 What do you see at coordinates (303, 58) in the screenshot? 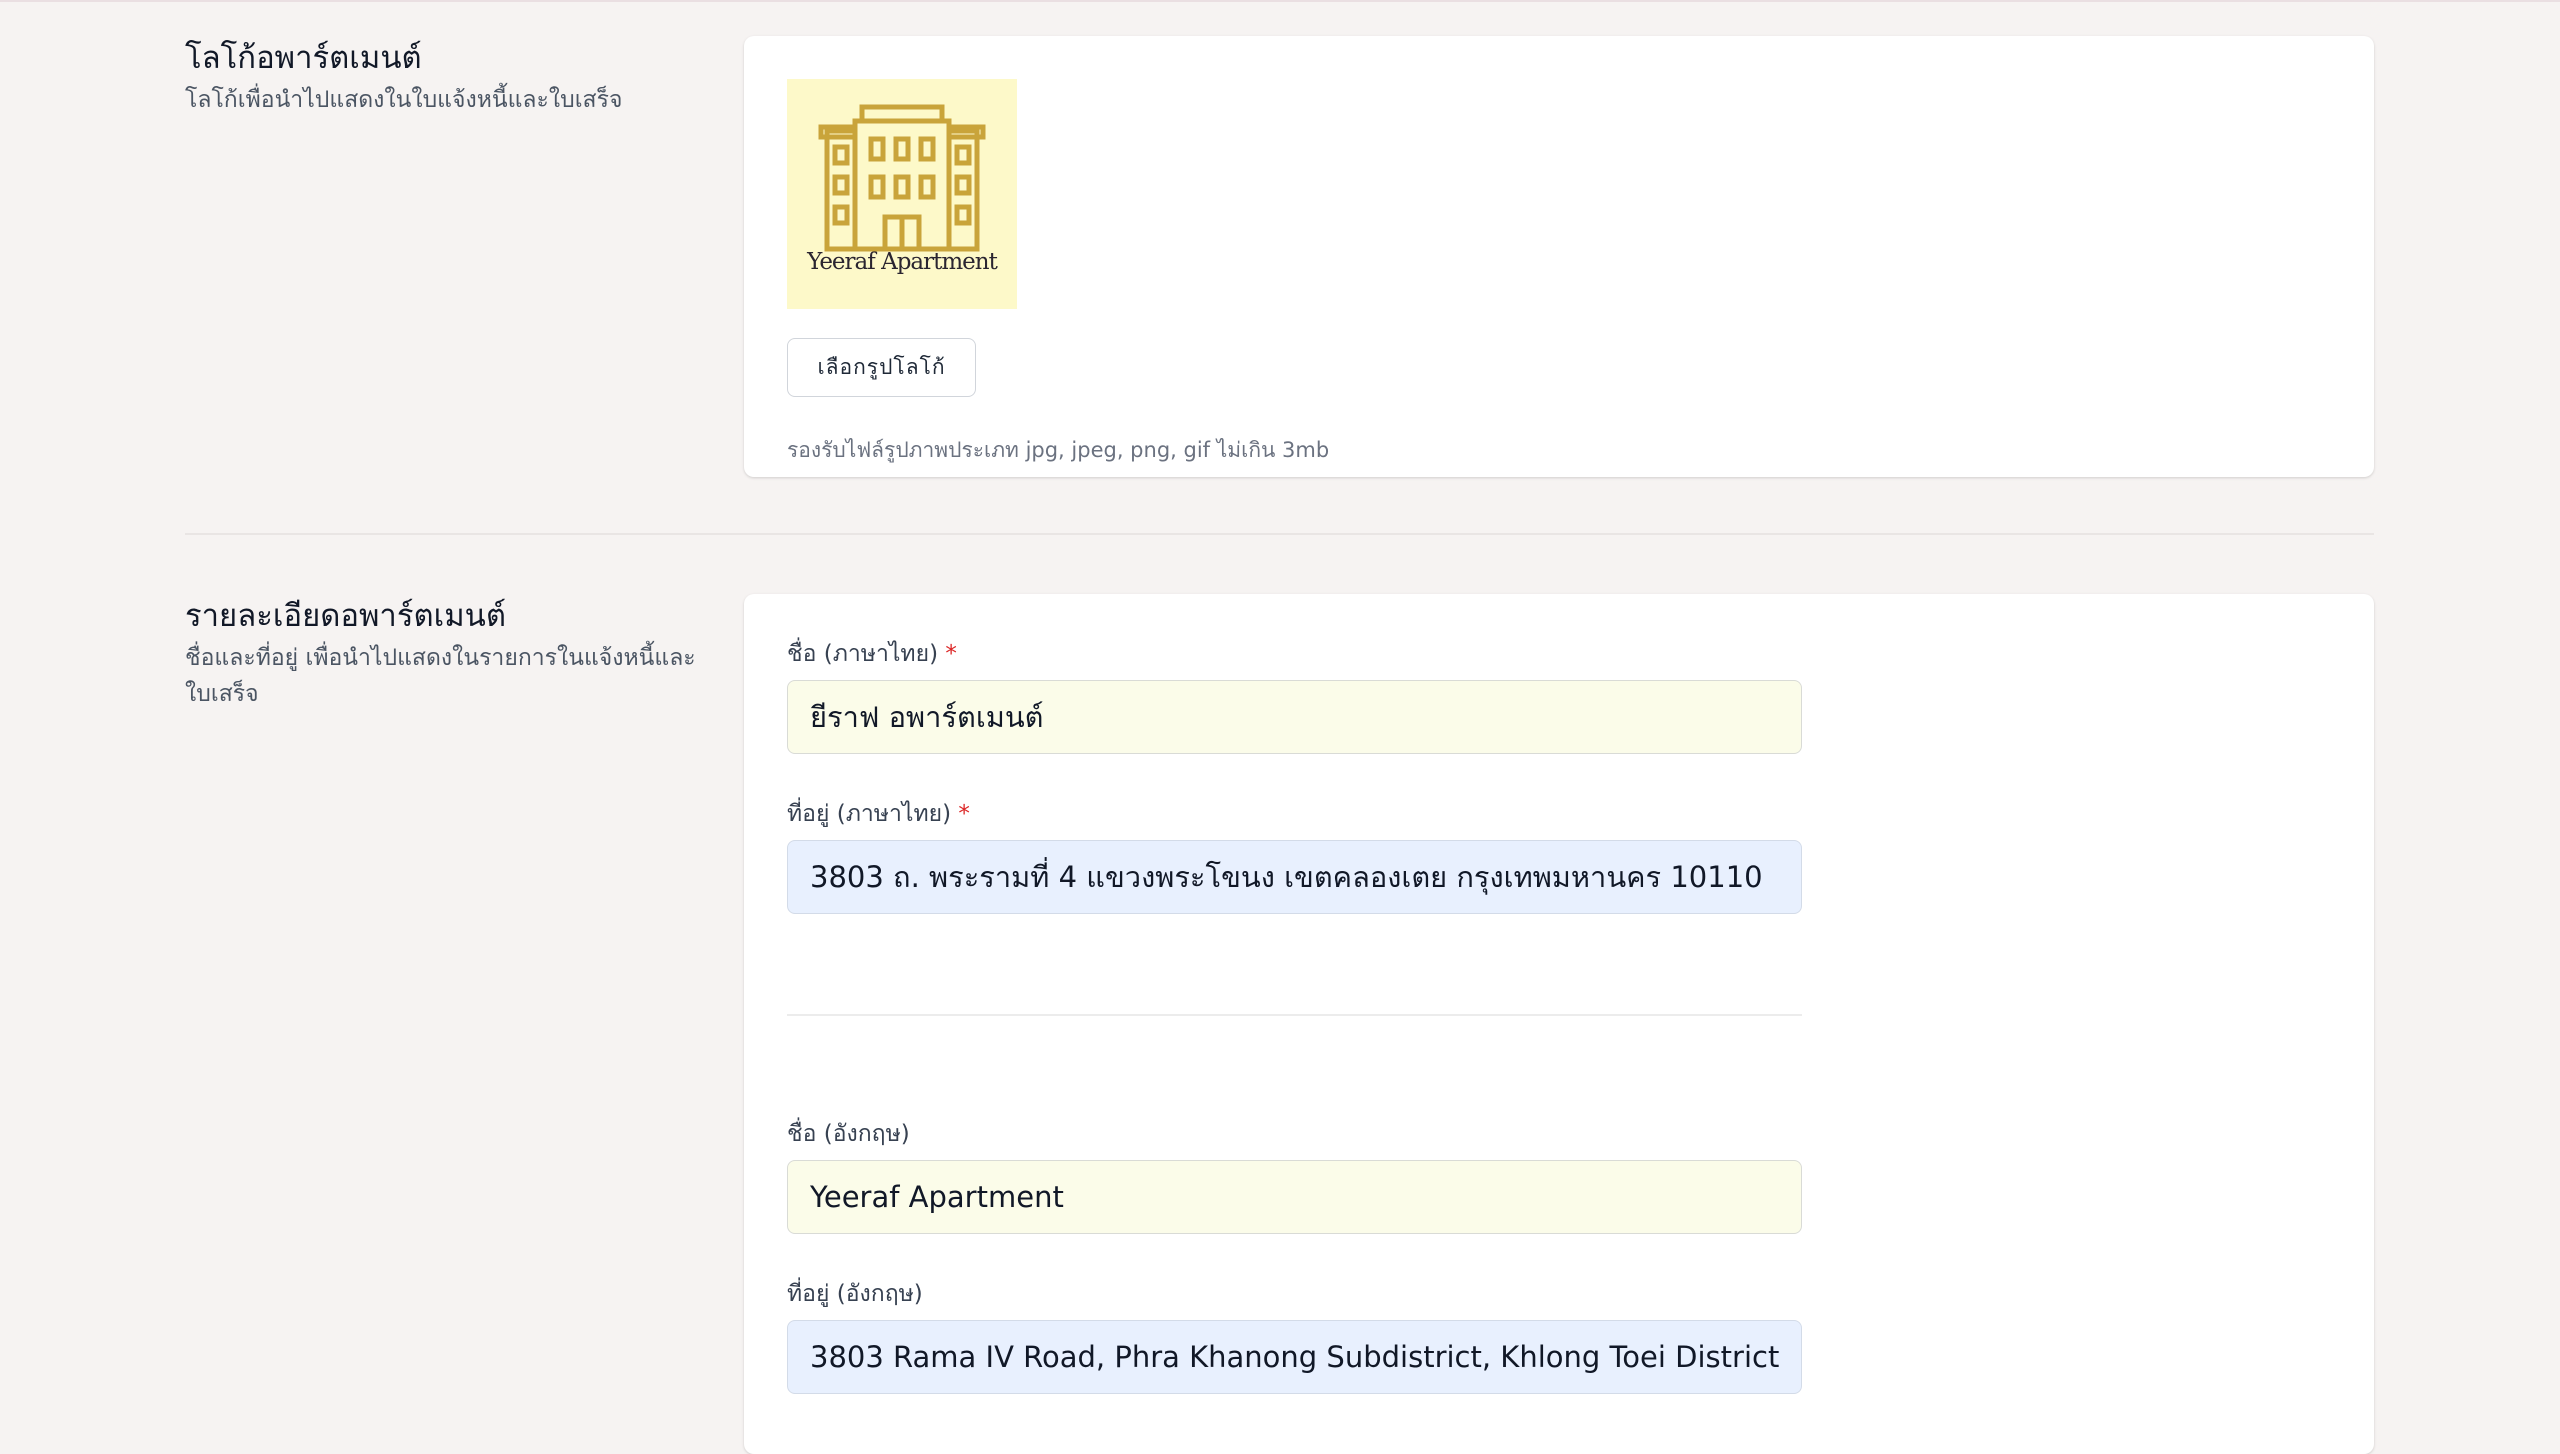
I see `logo-section-title: โลโก้อพาร์ตเมนต์` at bounding box center [303, 58].